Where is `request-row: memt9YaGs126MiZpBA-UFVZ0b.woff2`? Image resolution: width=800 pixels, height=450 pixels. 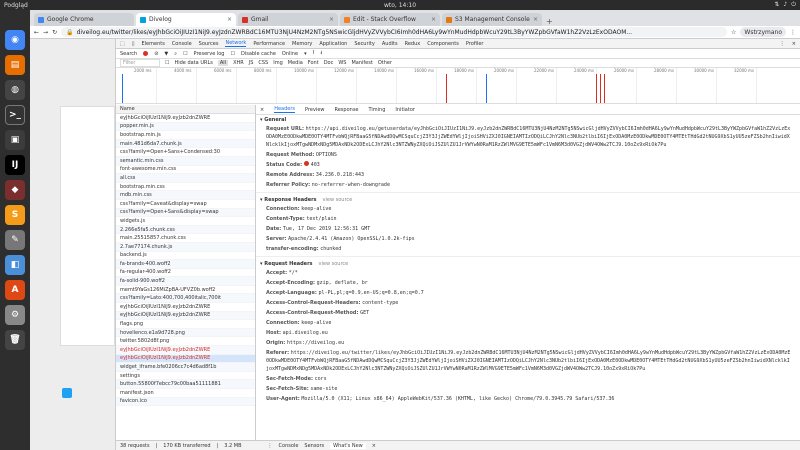
request-row: memt9YaGs126MiZpBA-UFVZ0b.woff2 is located at coordinates (185, 290).